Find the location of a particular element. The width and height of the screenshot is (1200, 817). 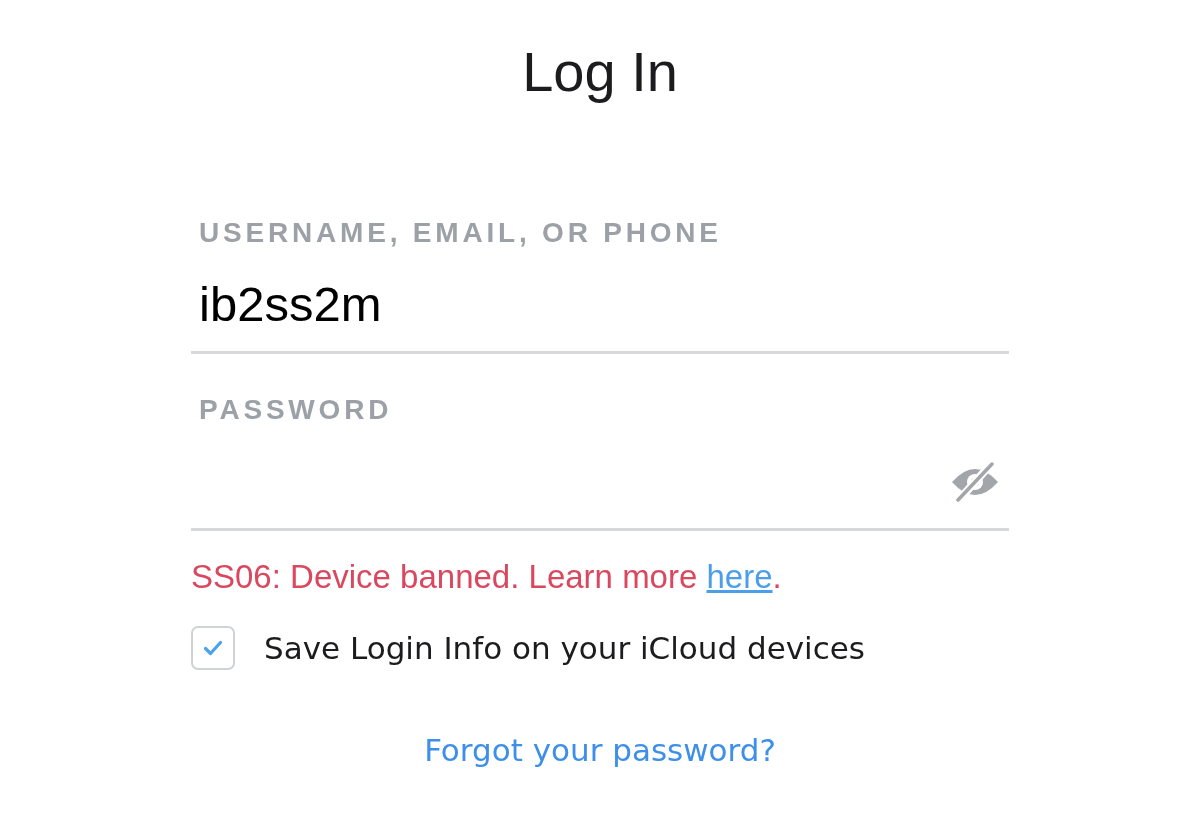

checkbox-label: Save Login Info on your iCloud devices is located at coordinates (564, 648).